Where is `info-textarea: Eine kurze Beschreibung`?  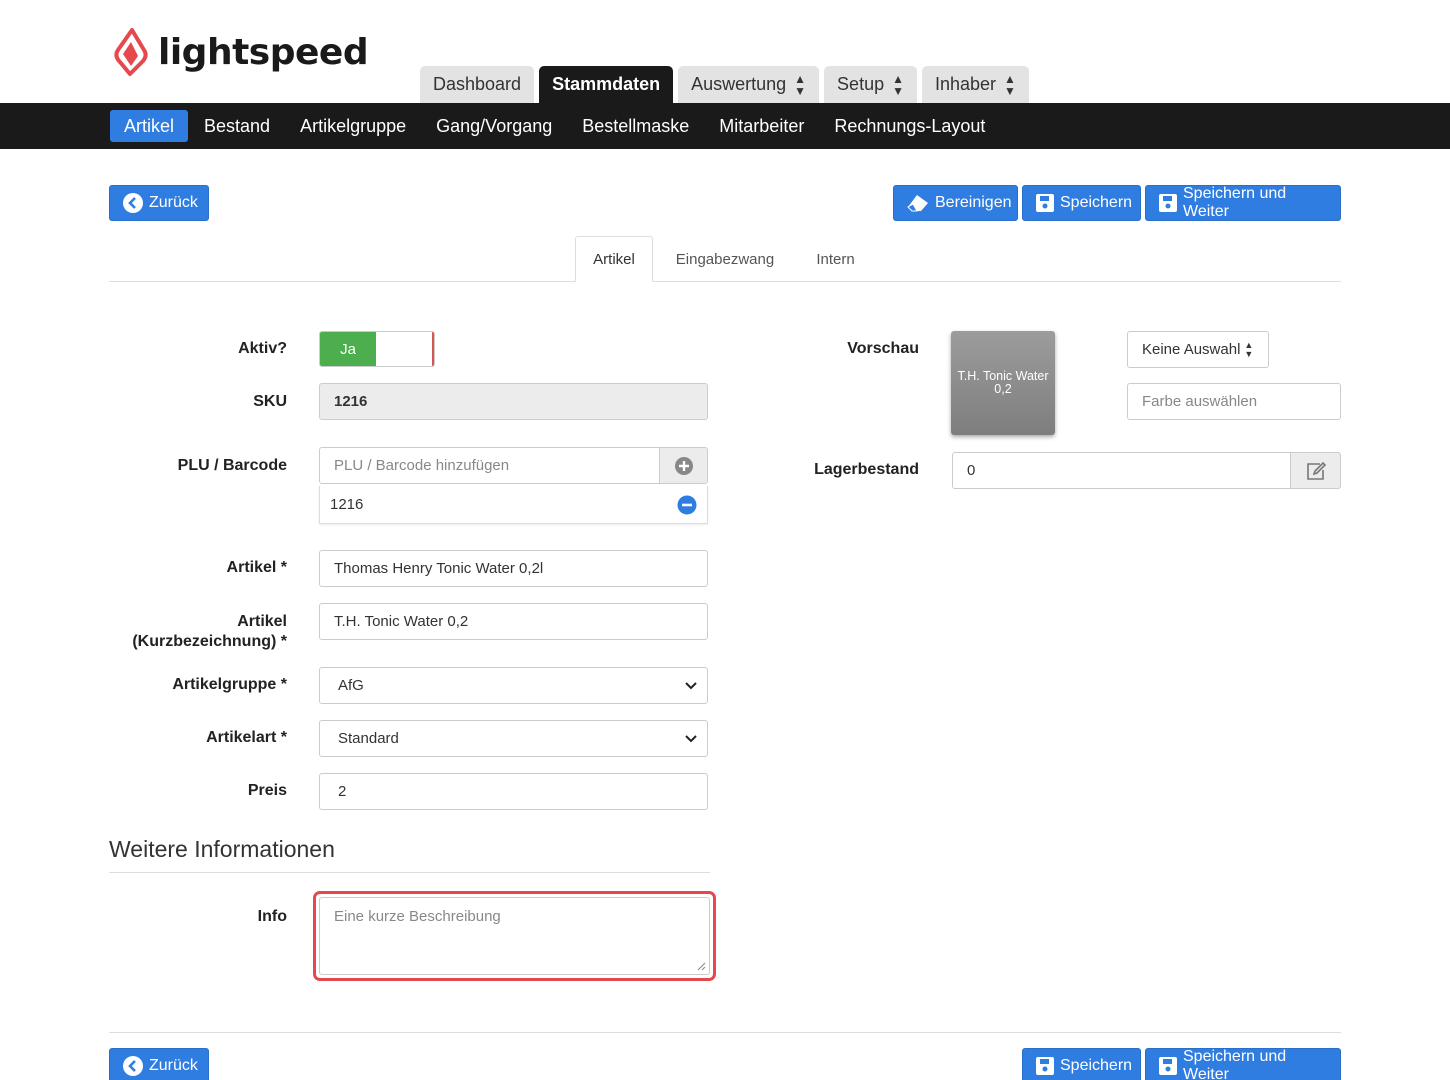
info-textarea: Eine kurze Beschreibung is located at coordinates (514, 936).